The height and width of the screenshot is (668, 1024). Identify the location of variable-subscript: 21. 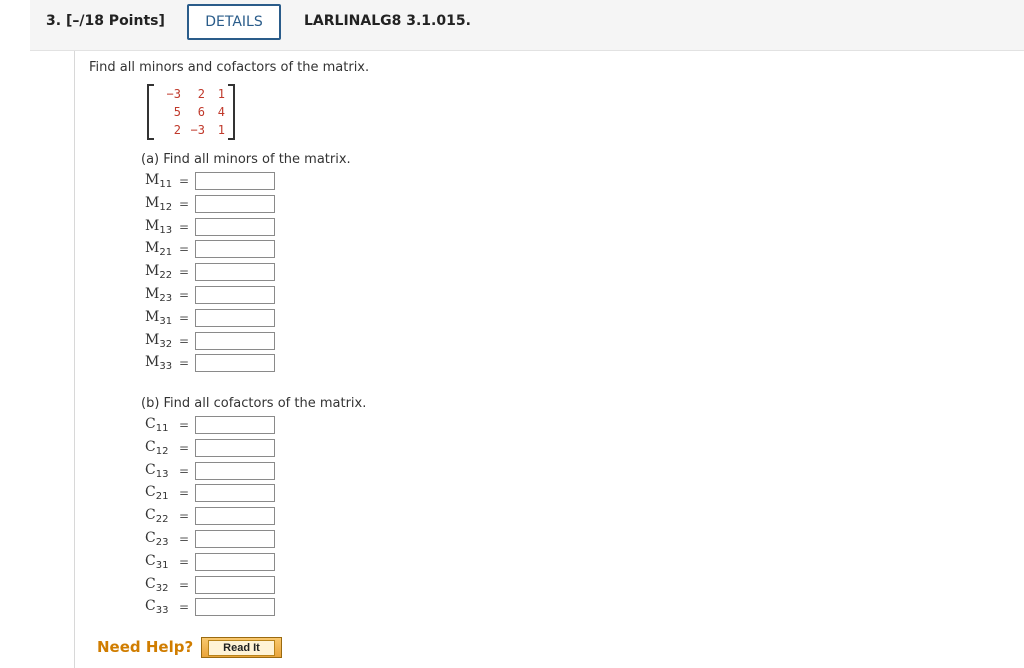
(162, 497).